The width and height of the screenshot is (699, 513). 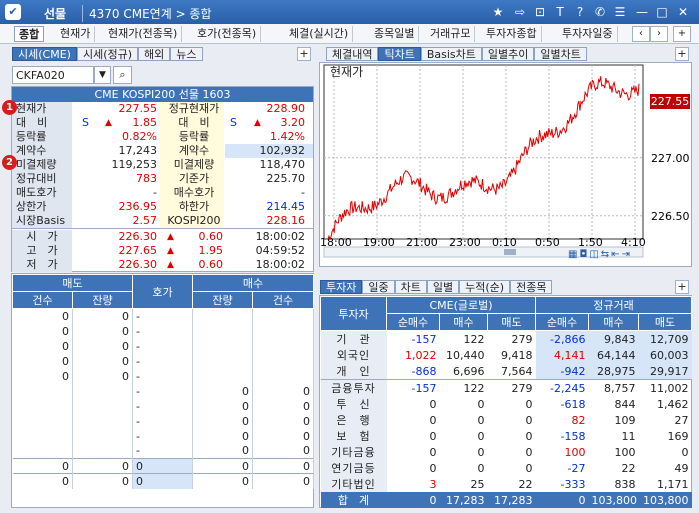 What do you see at coordinates (353, 500) in the screenshot?
I see `total-label: 합 계` at bounding box center [353, 500].